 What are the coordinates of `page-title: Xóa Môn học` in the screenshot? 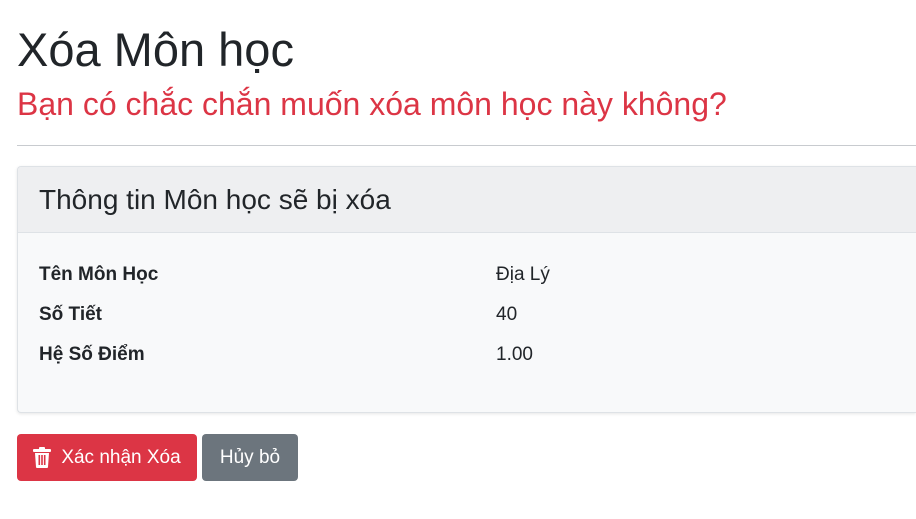 It's located at (155, 49).